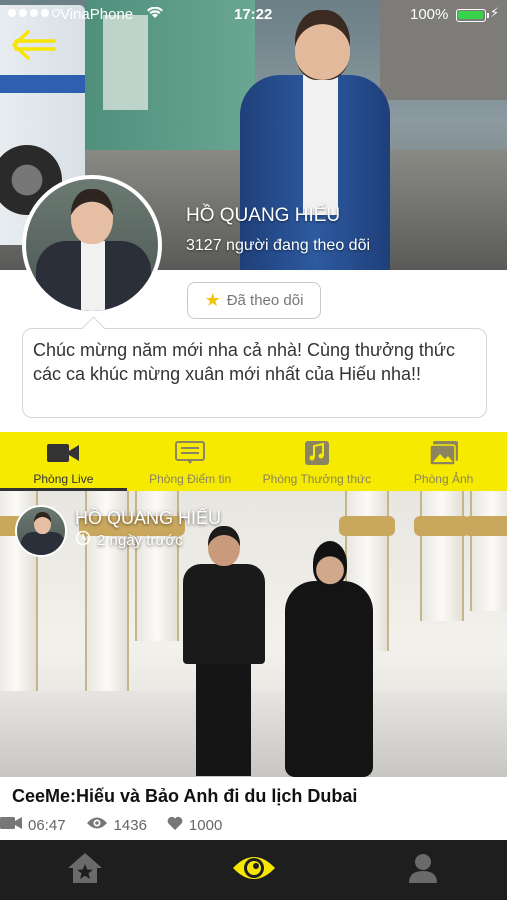 The height and width of the screenshot is (900, 507). I want to click on follower-count: 3127 người đang theo dõi, so click(278, 245).